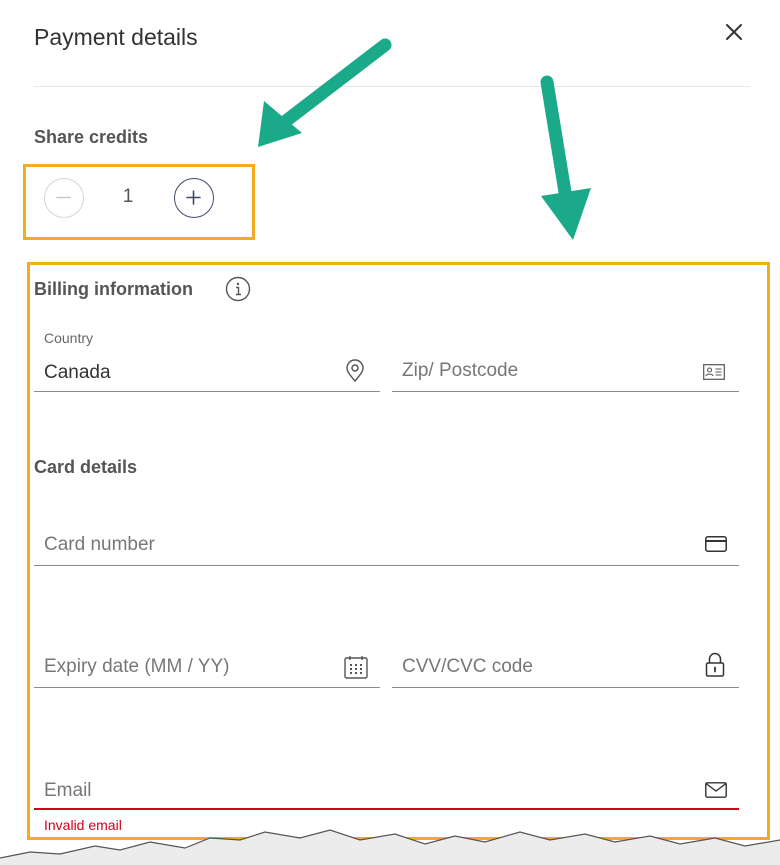 The height and width of the screenshot is (865, 780). What do you see at coordinates (386, 809) in the screenshot?
I see `email-error-underline` at bounding box center [386, 809].